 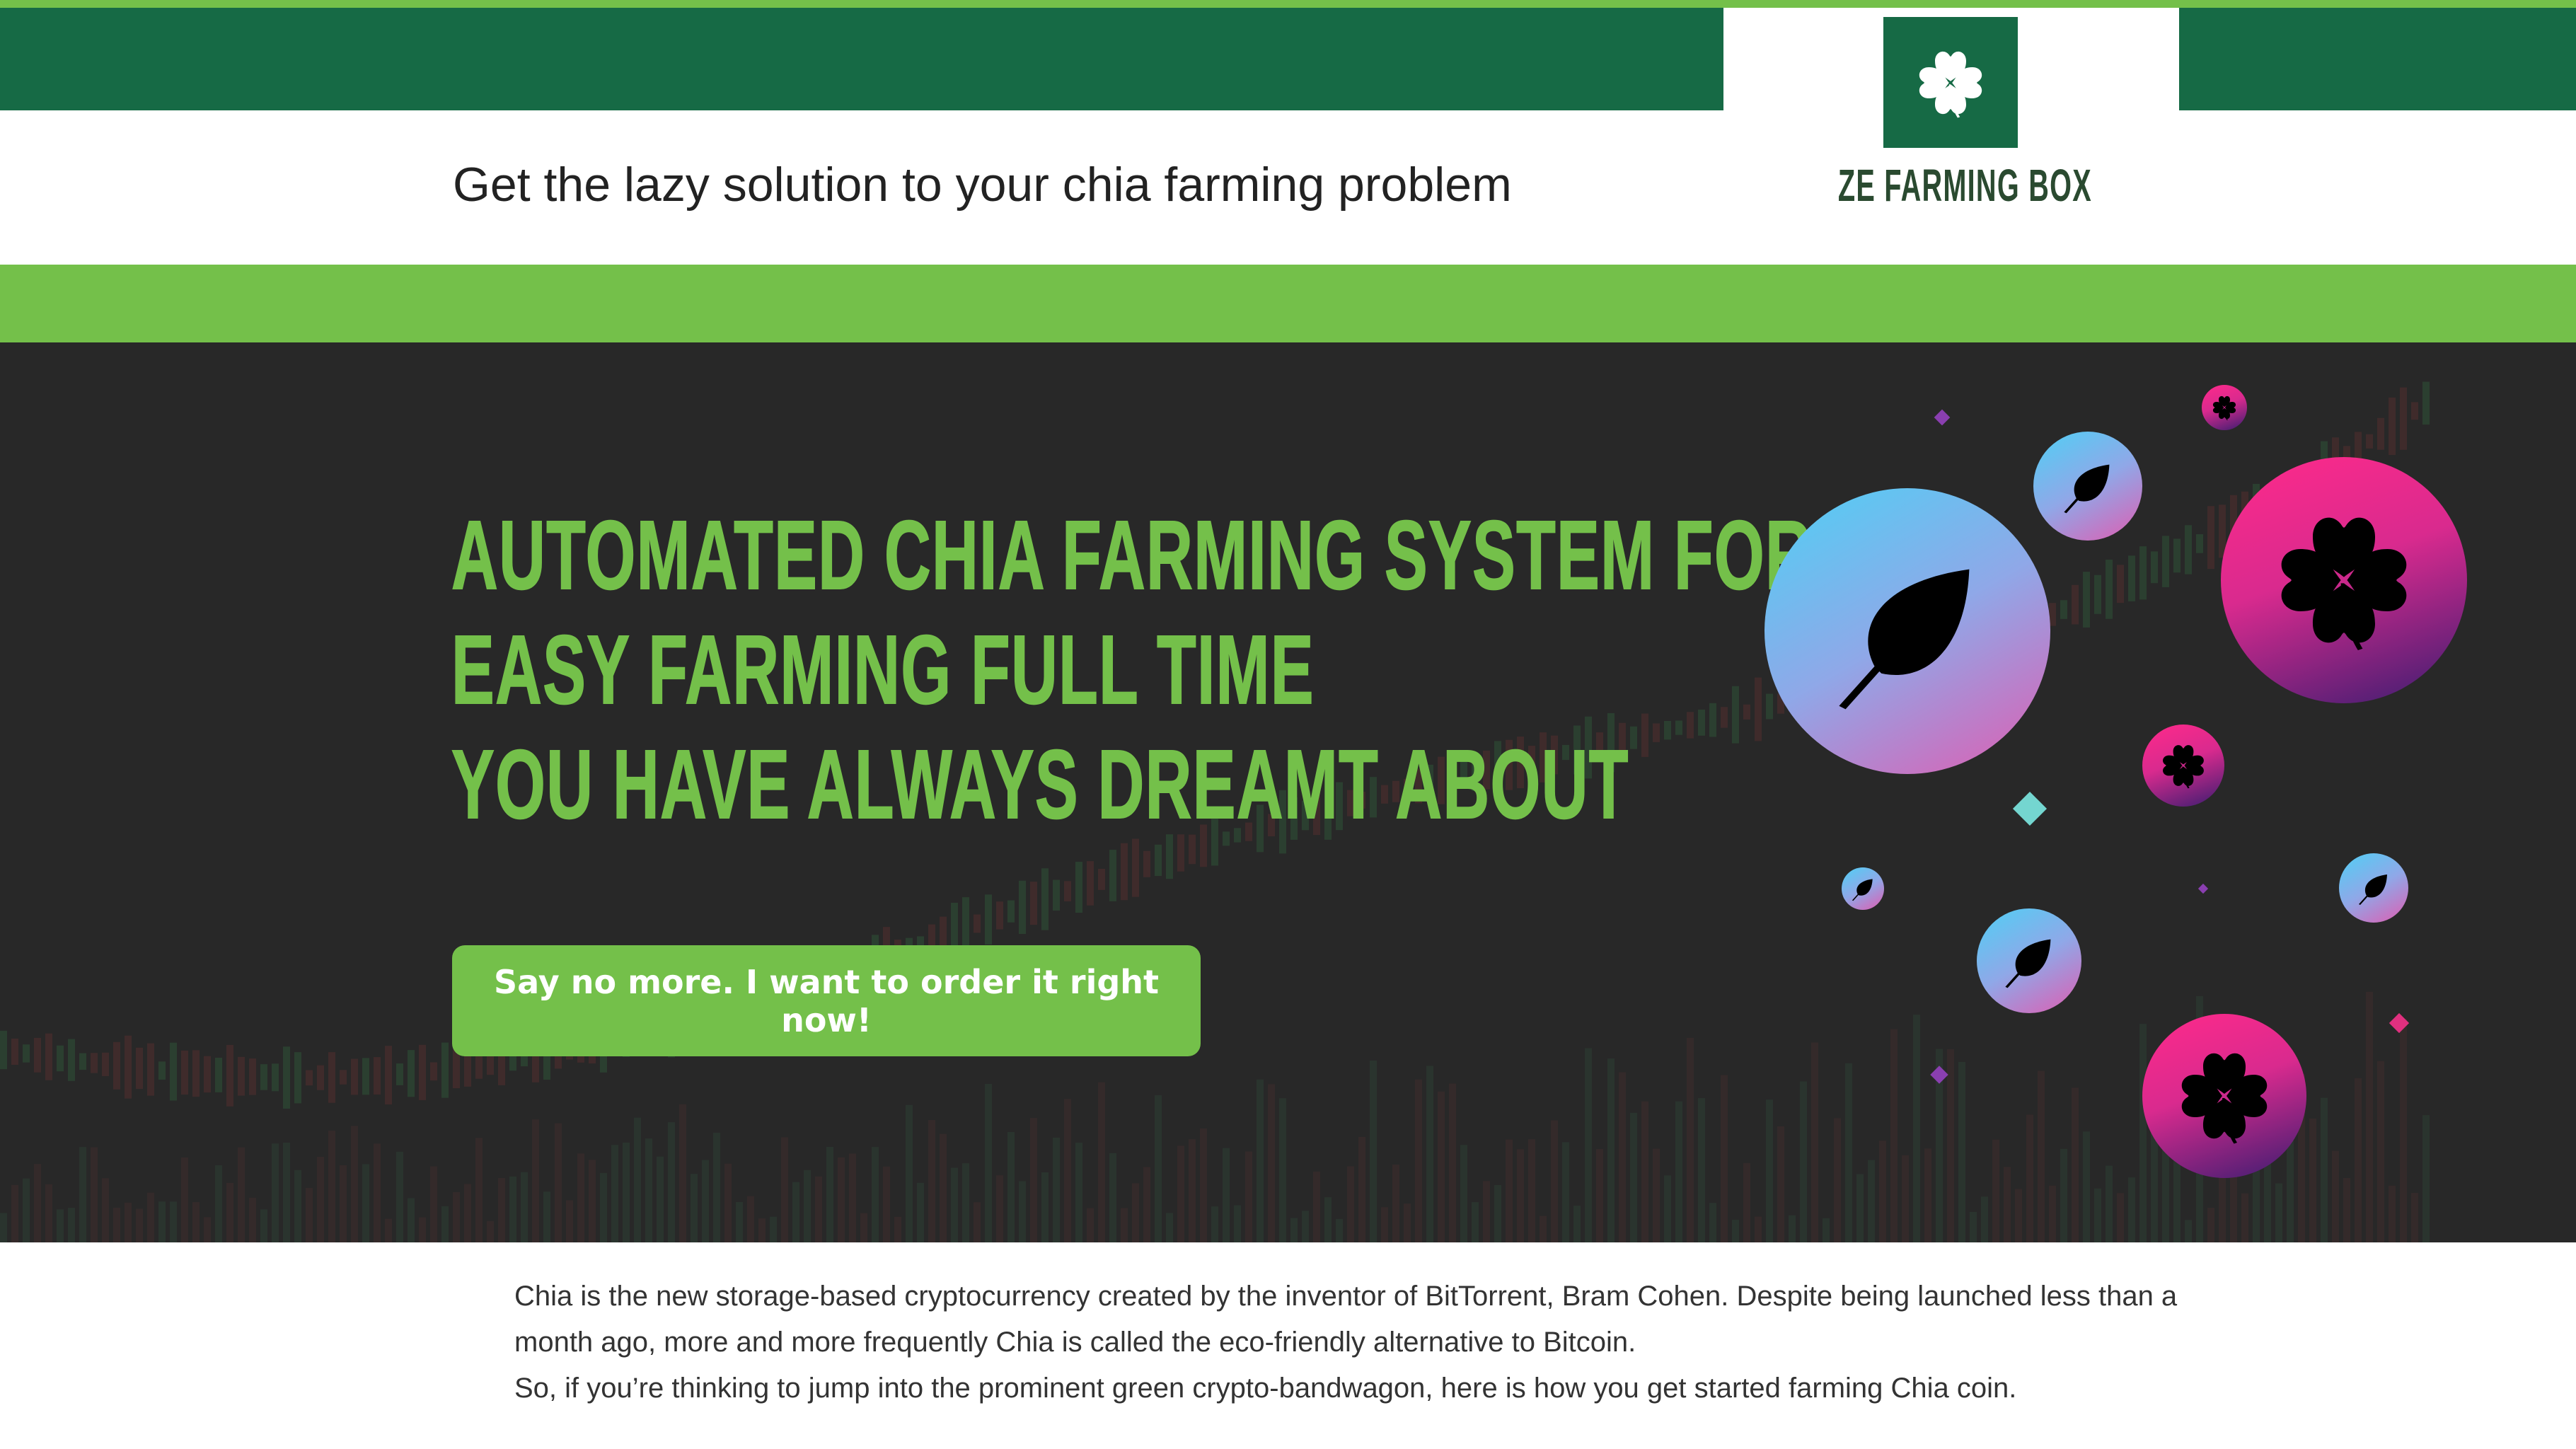 I want to click on top-accent-bar, so click(x=1288, y=4).